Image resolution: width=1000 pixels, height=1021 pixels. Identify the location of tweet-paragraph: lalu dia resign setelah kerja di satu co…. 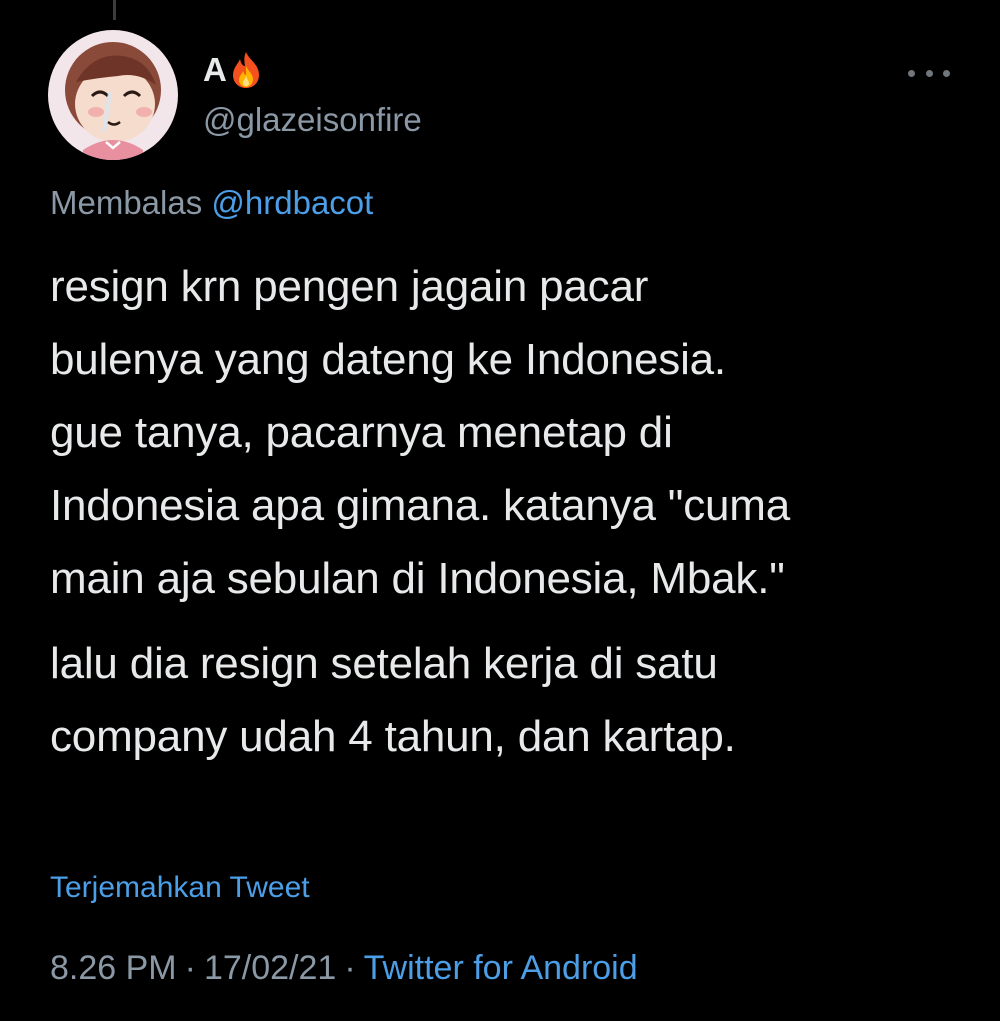
(393, 700).